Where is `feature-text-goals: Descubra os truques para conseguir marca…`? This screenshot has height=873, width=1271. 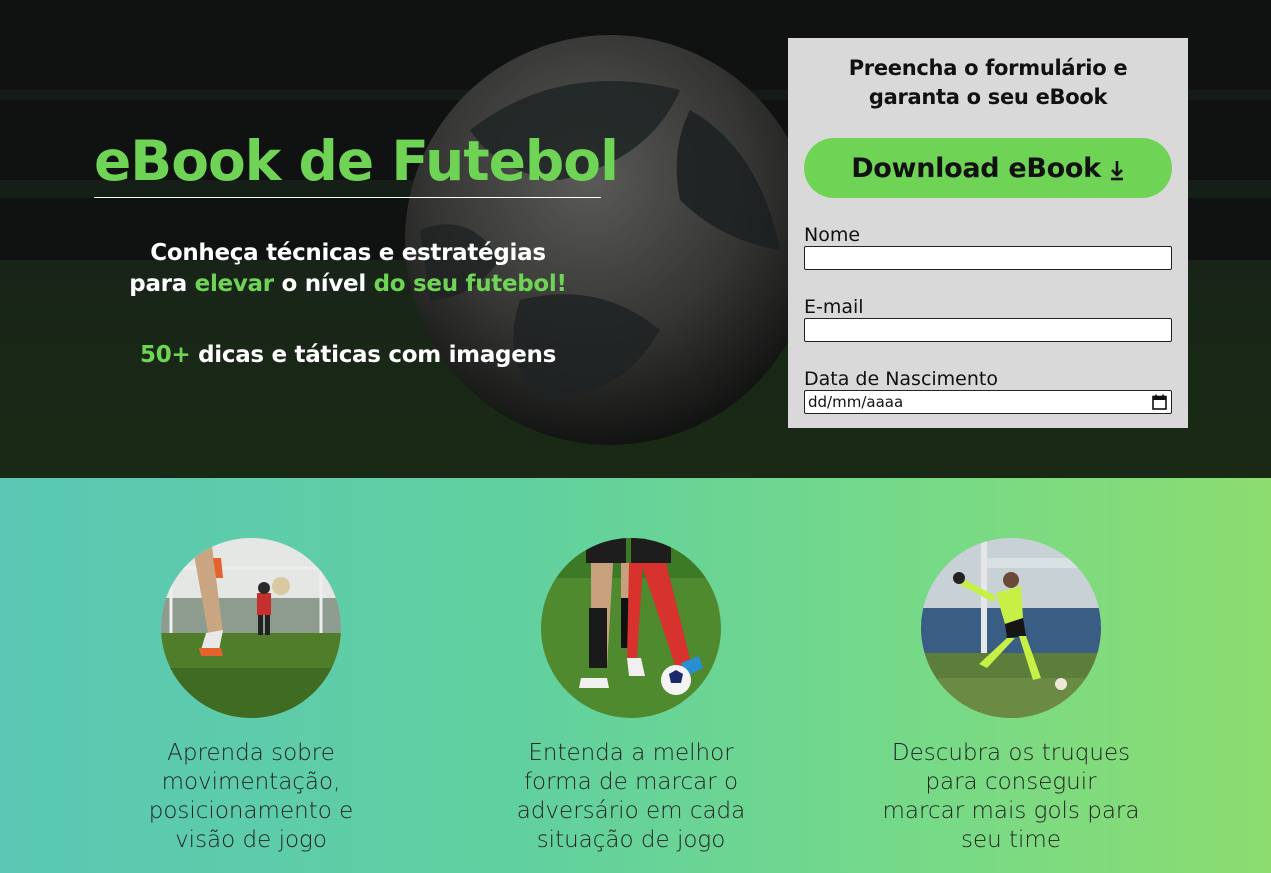
feature-text-goals: Descubra os truques para conseguir marca… is located at coordinates (1011, 796).